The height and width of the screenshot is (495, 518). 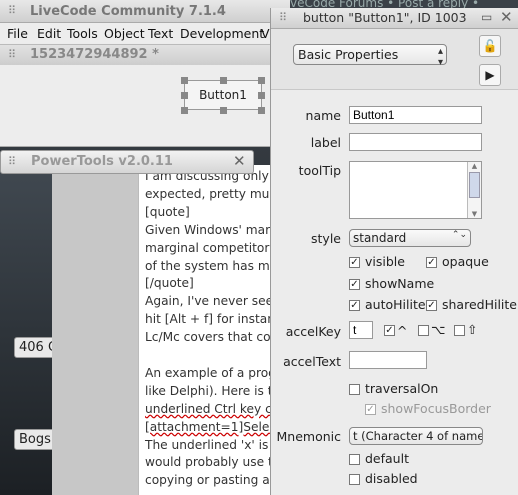 I want to click on autohilite-checkbox: ✓, so click(x=354, y=305).